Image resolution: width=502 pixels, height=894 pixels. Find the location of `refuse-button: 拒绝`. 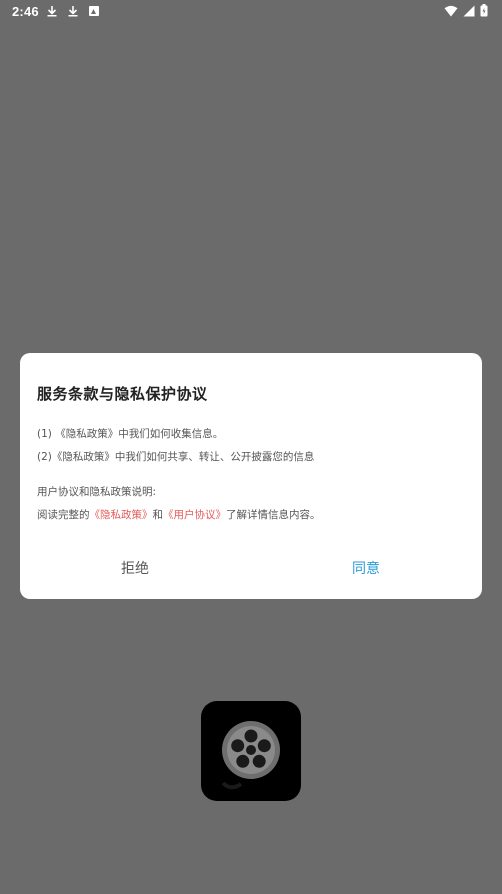

refuse-button: 拒绝 is located at coordinates (135, 568).